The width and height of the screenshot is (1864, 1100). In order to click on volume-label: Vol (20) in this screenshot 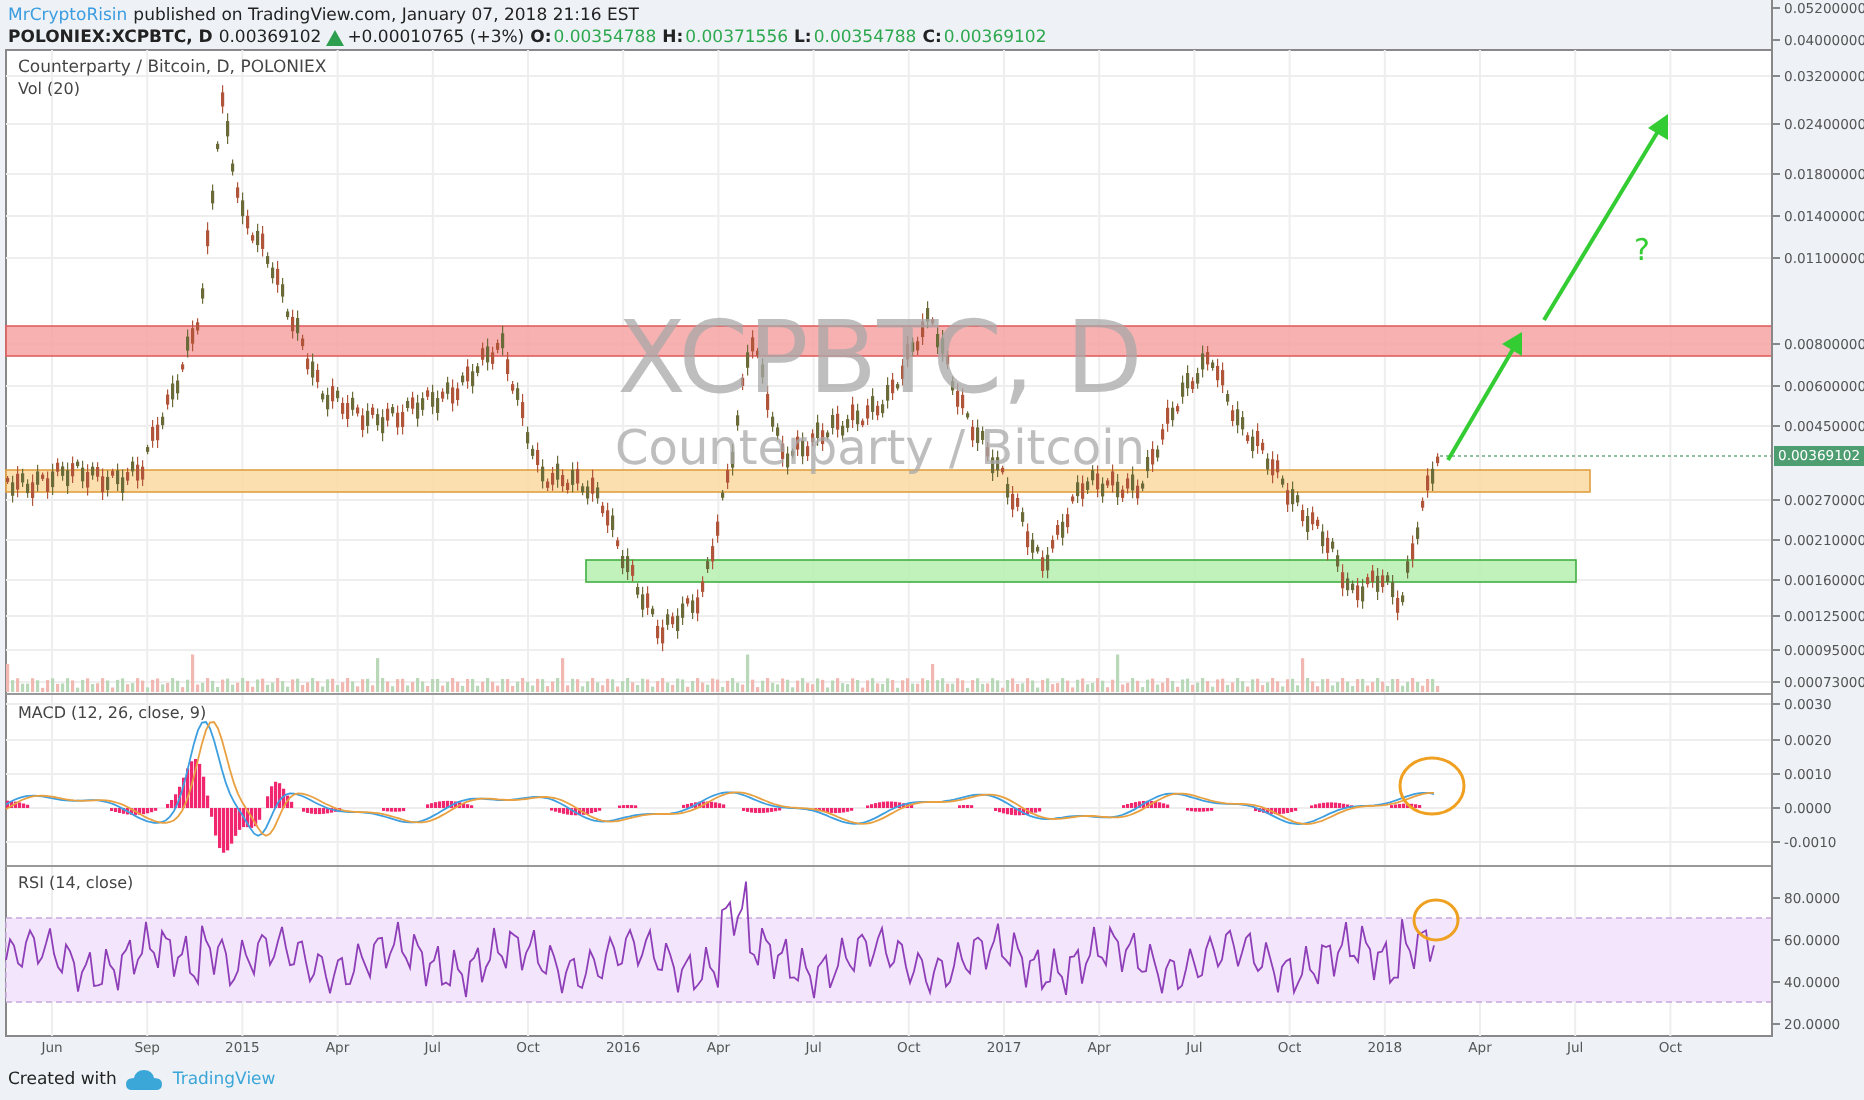, I will do `click(49, 89)`.